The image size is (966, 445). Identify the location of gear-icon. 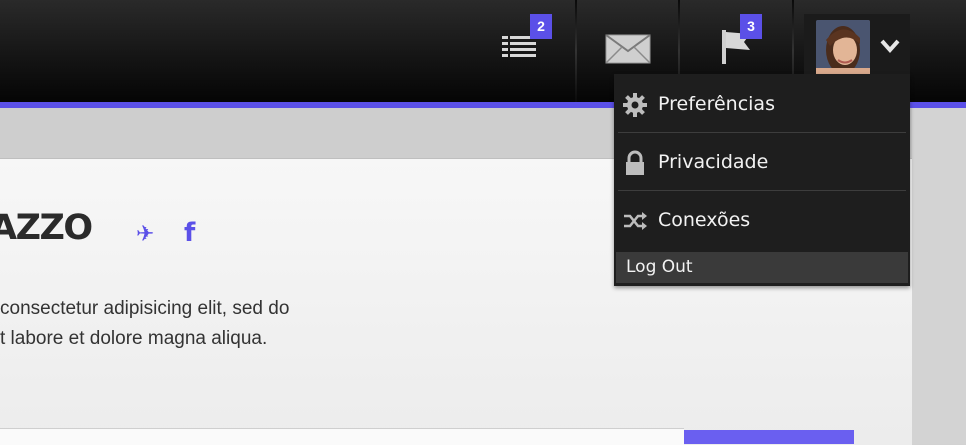
(635, 105).